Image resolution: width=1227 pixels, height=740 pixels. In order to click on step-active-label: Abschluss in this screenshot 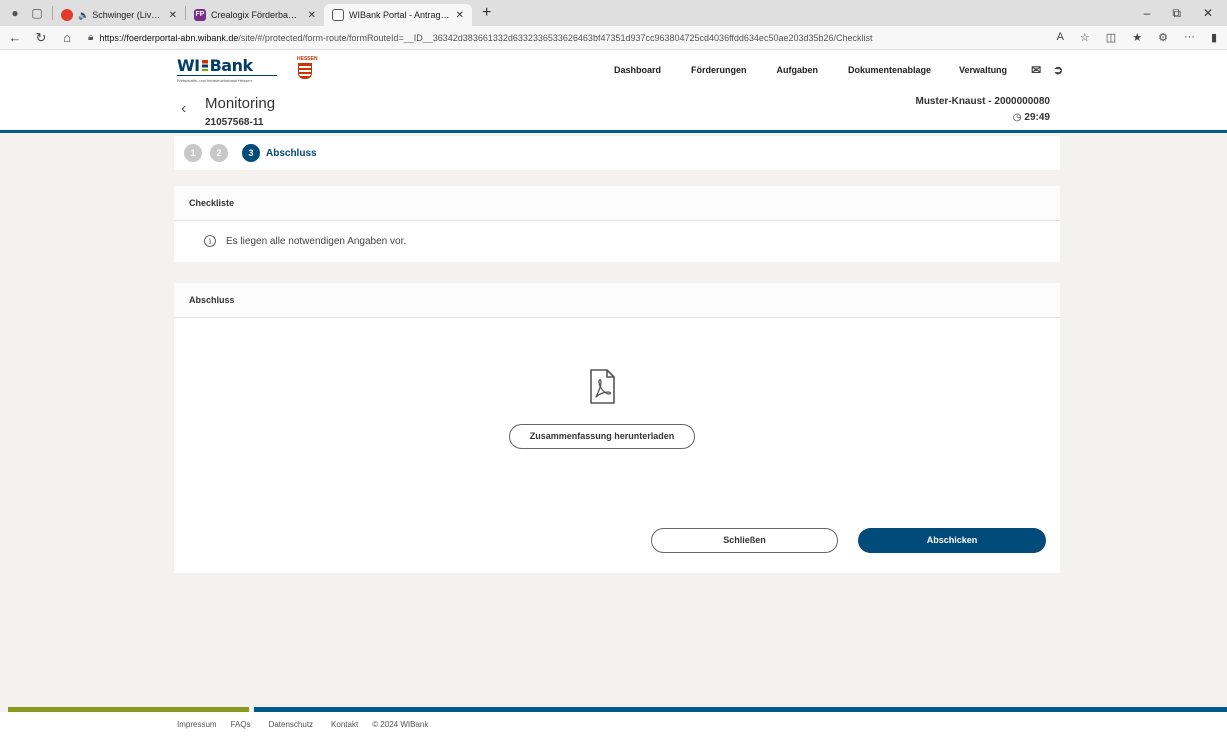, I will do `click(291, 153)`.